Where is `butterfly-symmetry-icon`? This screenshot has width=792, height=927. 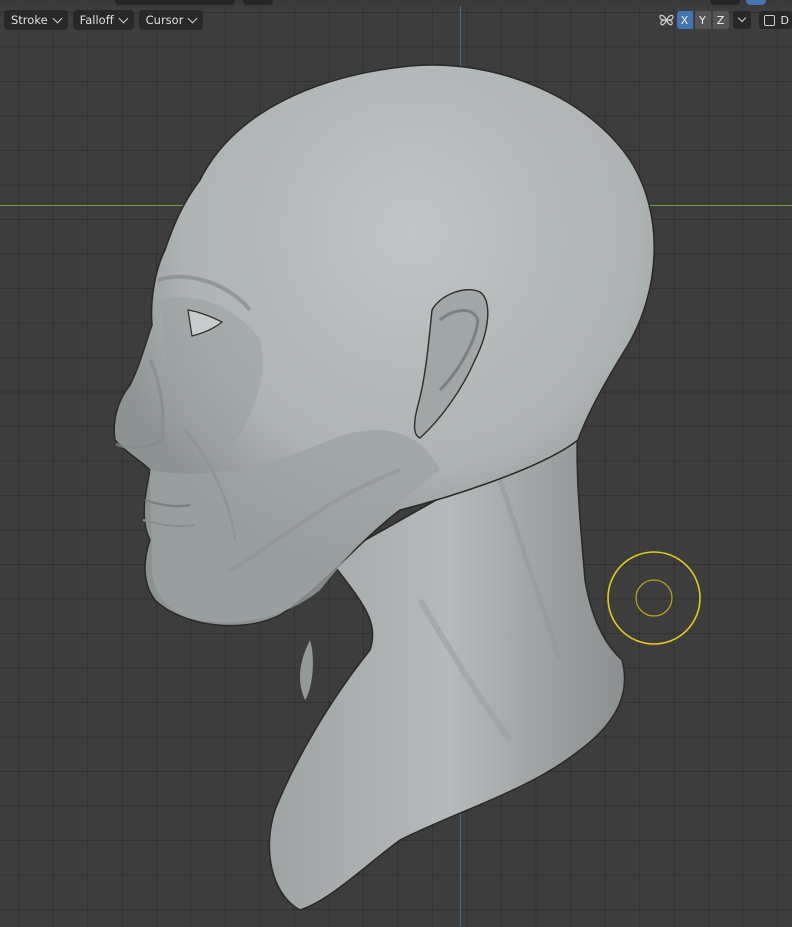 butterfly-symmetry-icon is located at coordinates (666, 20).